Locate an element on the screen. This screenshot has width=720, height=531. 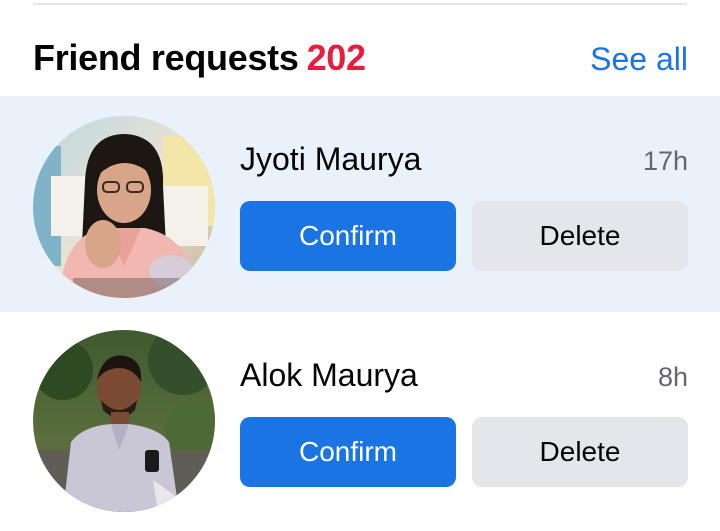
section-title-text: Friend requests is located at coordinates (166, 57).